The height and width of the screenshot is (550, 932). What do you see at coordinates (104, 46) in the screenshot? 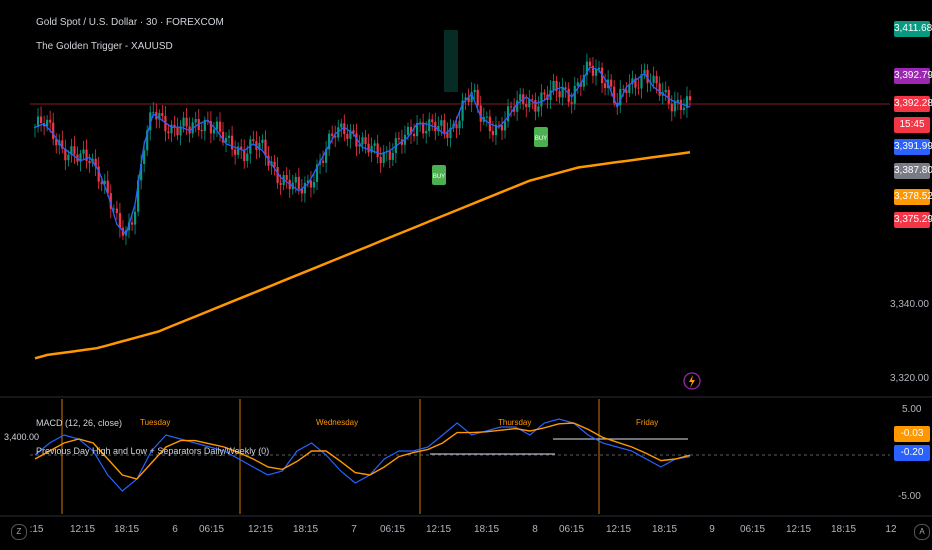
I see `indicator-title: The Golden Trigger - XAUUSD` at bounding box center [104, 46].